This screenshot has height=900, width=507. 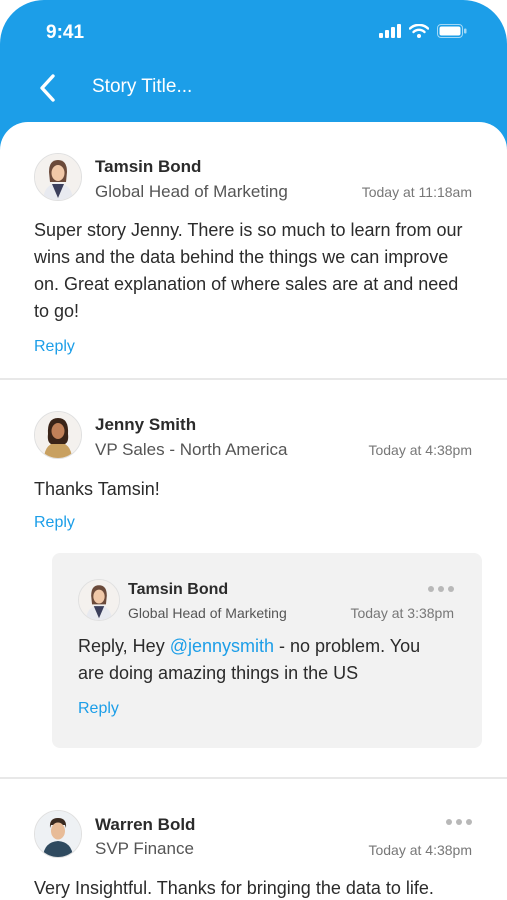 I want to click on battery-icon, so click(x=452, y=31).